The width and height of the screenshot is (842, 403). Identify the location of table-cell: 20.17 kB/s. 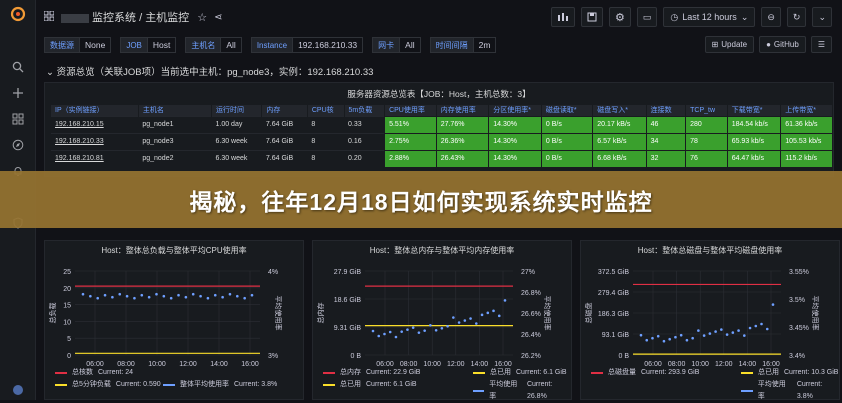
(619, 124).